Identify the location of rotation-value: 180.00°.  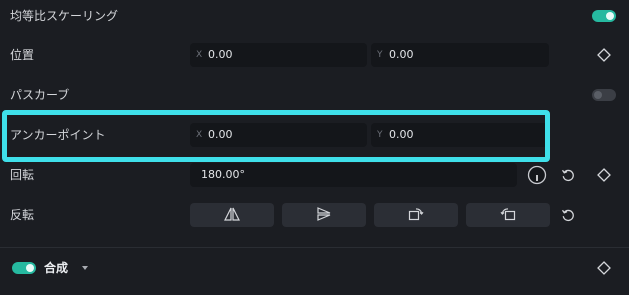
(223, 174).